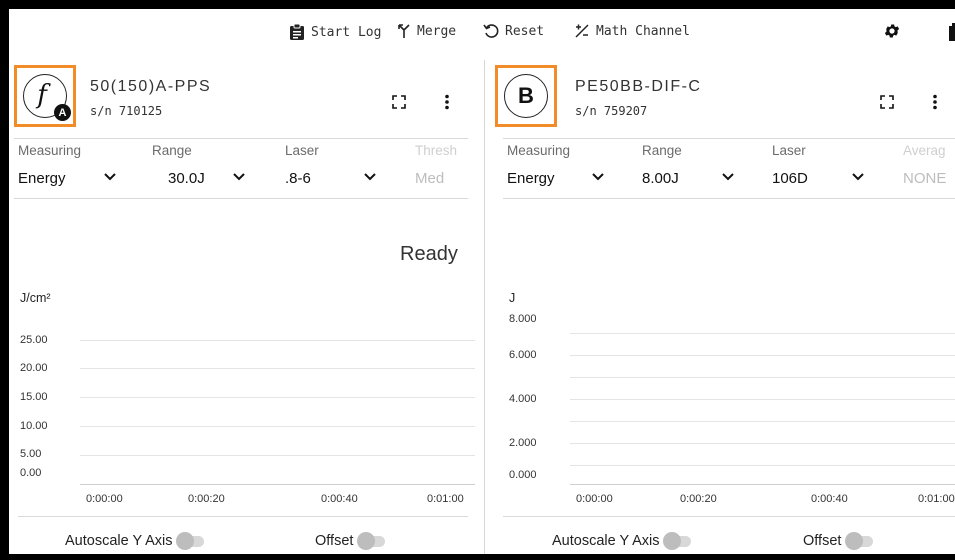 The image size is (955, 560). Describe the element at coordinates (660, 178) in the screenshot. I see `channel-b-range-select: 8.00J` at that location.